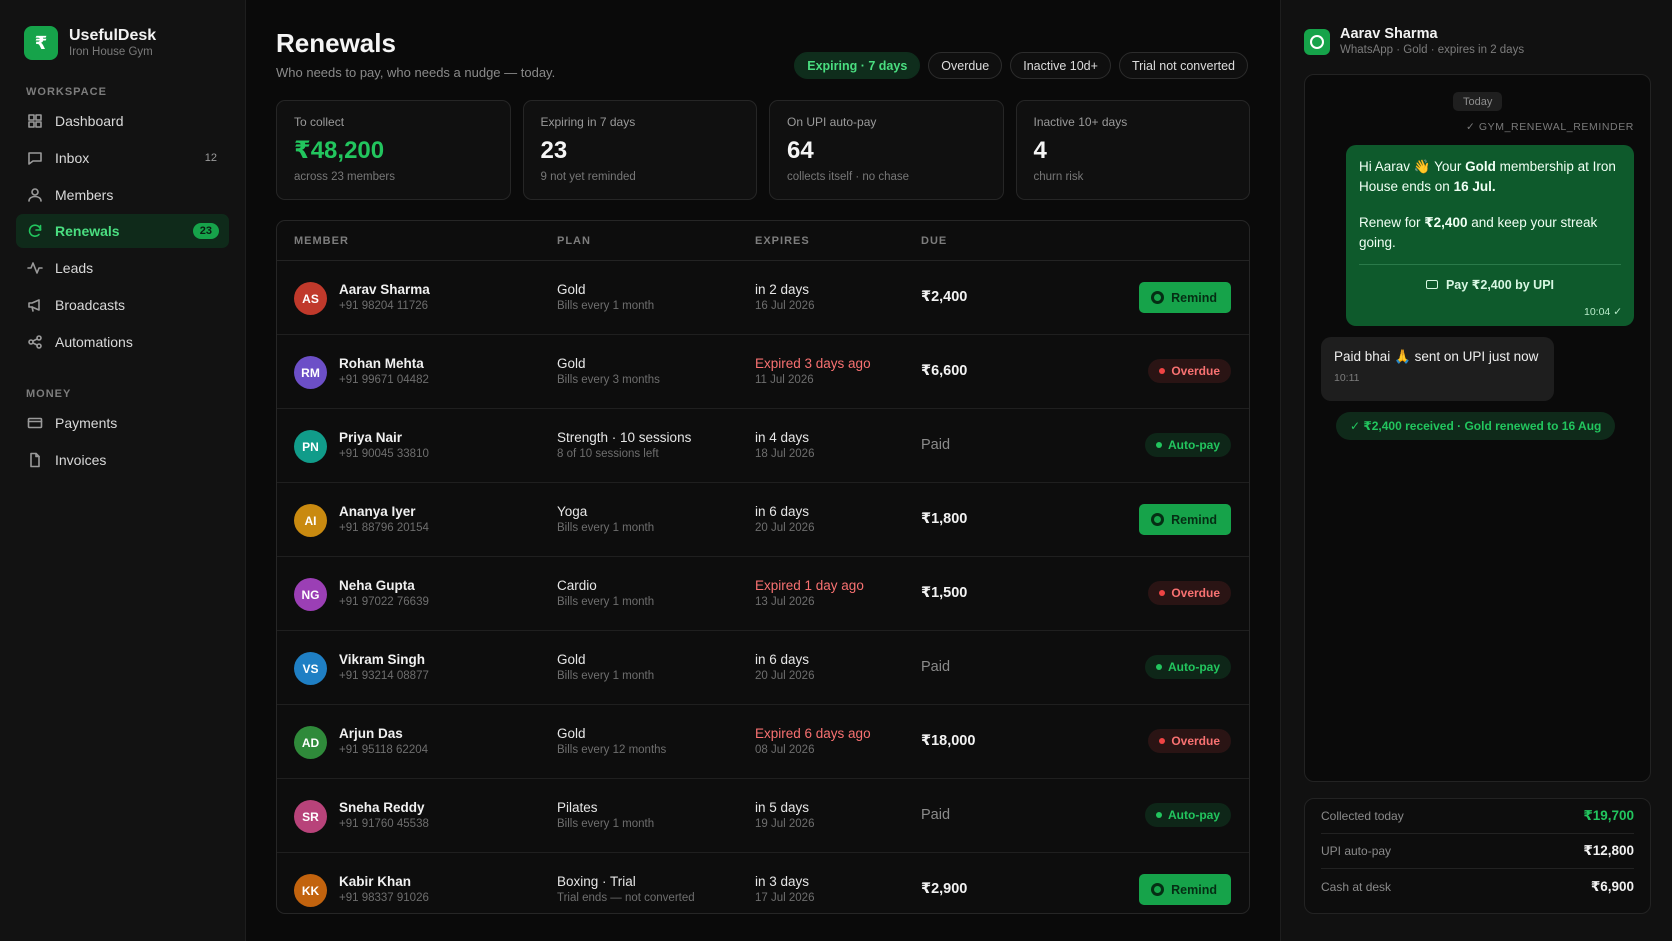 This screenshot has width=1672, height=941. I want to click on expiry-date: 08 Jul 2026, so click(785, 750).